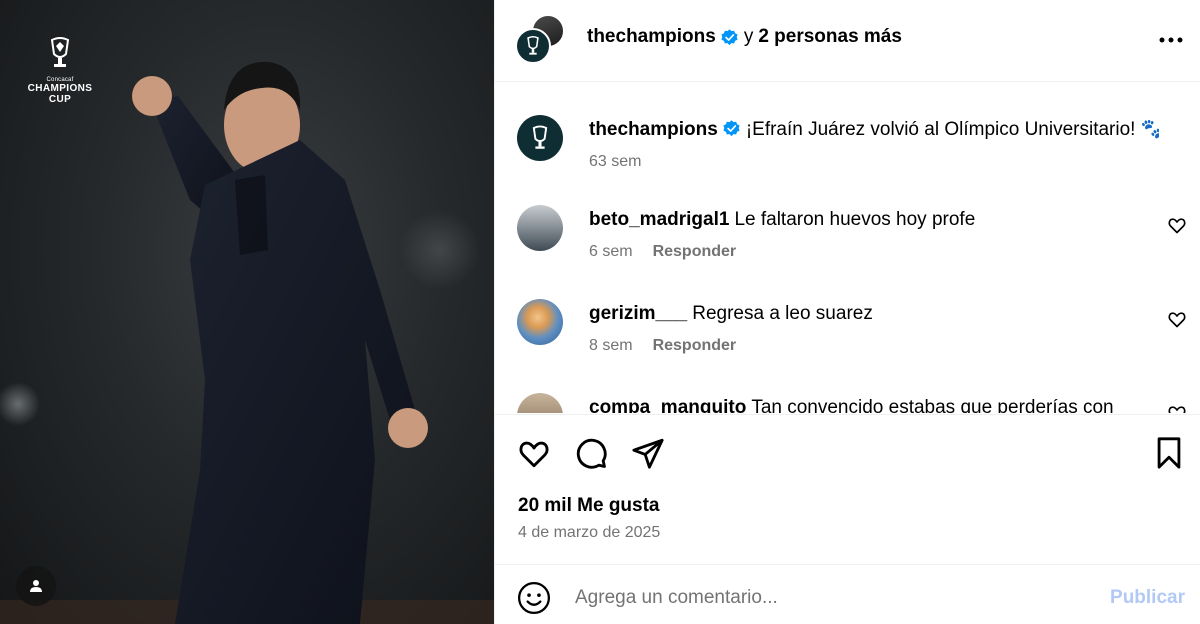  I want to click on comment-text: Le faltaron huevos hoy profe, so click(855, 219).